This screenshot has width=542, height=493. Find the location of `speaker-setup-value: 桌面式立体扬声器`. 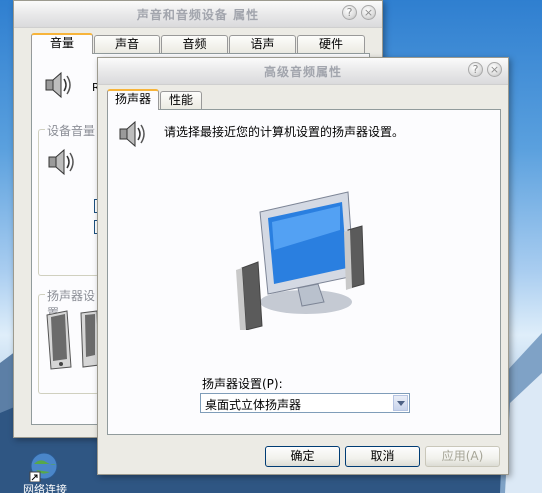

speaker-setup-value: 桌面式立体扬声器 is located at coordinates (253, 405).